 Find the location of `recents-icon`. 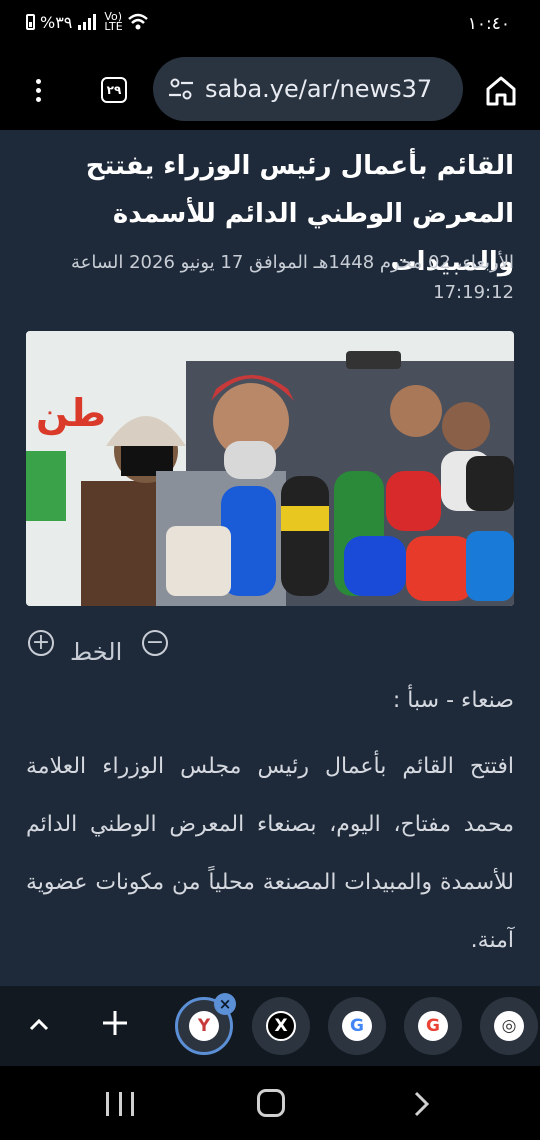

recents-icon is located at coordinates (120, 1104).